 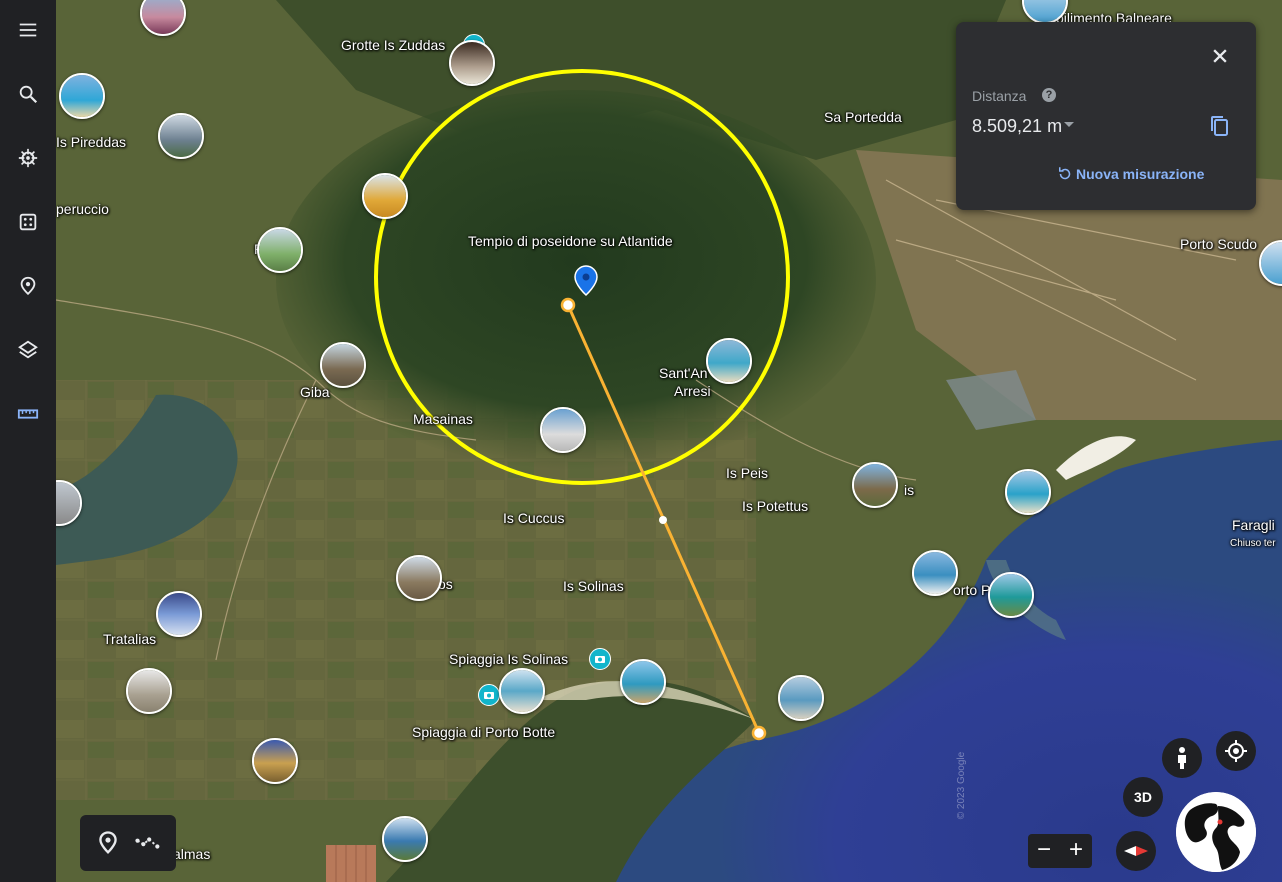 What do you see at coordinates (962, 785) in the screenshot?
I see `map-copyright: © 2023 Google` at bounding box center [962, 785].